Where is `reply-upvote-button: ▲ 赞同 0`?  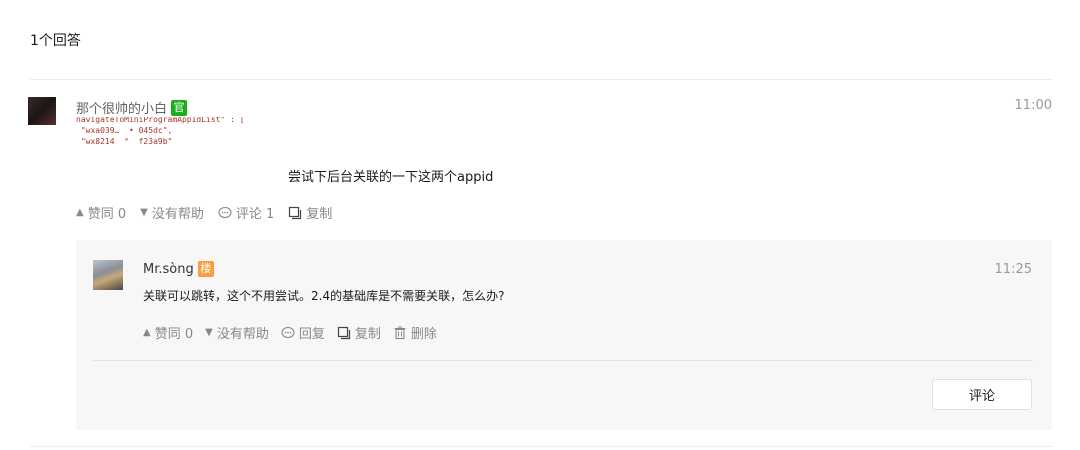
reply-upvote-button: ▲ 赞同 0 is located at coordinates (168, 332).